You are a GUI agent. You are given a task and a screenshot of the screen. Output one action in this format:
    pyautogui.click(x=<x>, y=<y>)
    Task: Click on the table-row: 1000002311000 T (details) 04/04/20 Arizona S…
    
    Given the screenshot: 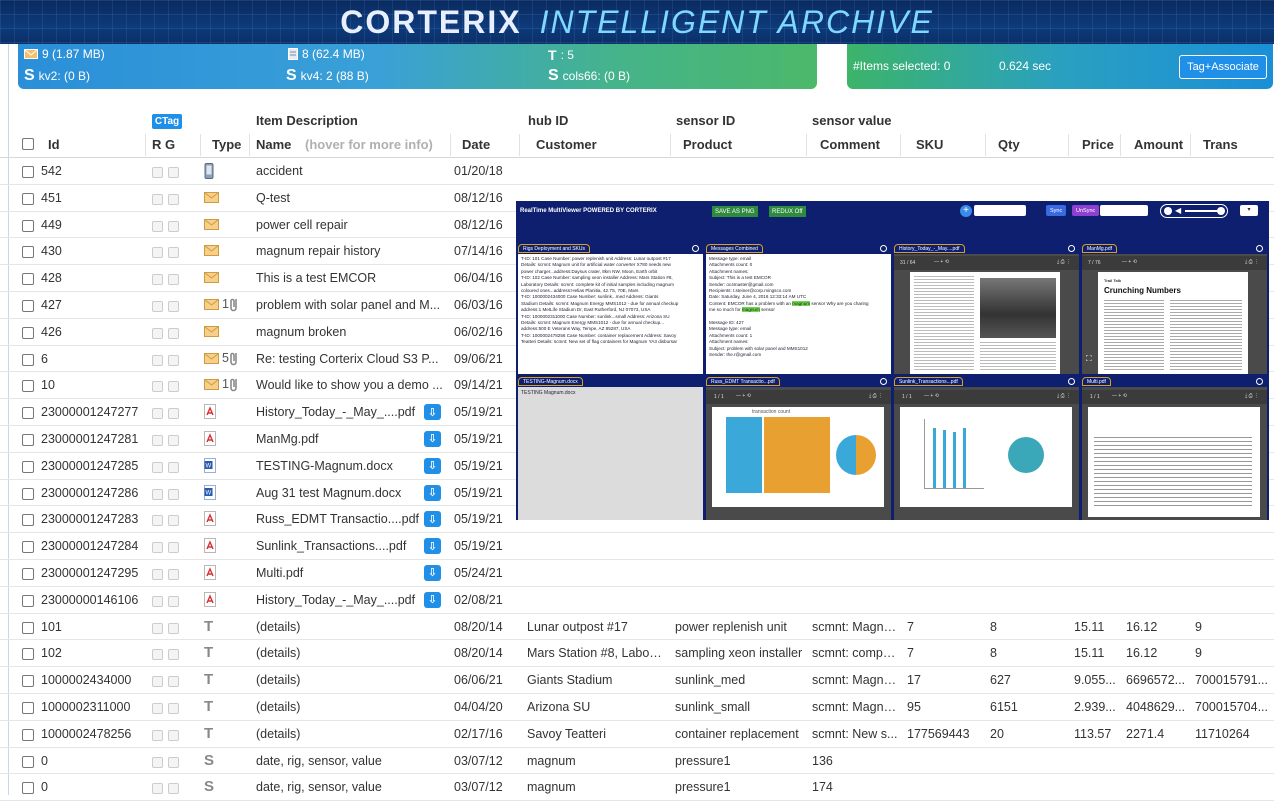 What is the action you would take?
    pyautogui.click(x=637, y=707)
    